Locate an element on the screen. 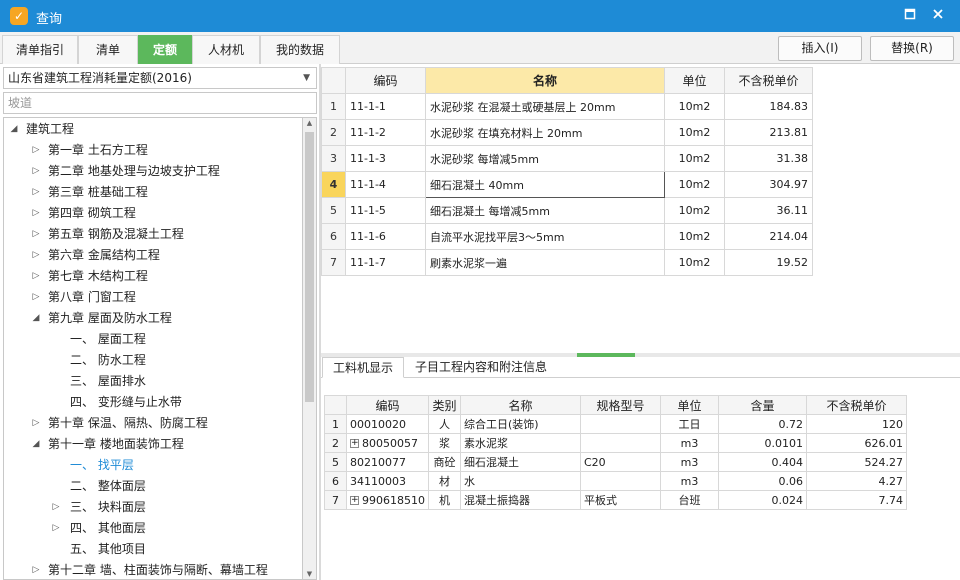  cell-name: 自流平水泥找平层3～5mm is located at coordinates (545, 236).